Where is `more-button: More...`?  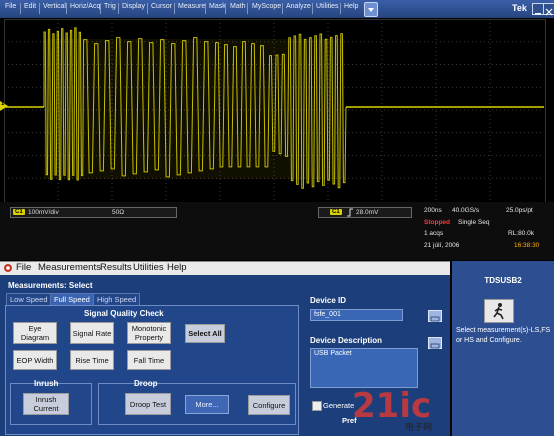
more-button: More... is located at coordinates (207, 404).